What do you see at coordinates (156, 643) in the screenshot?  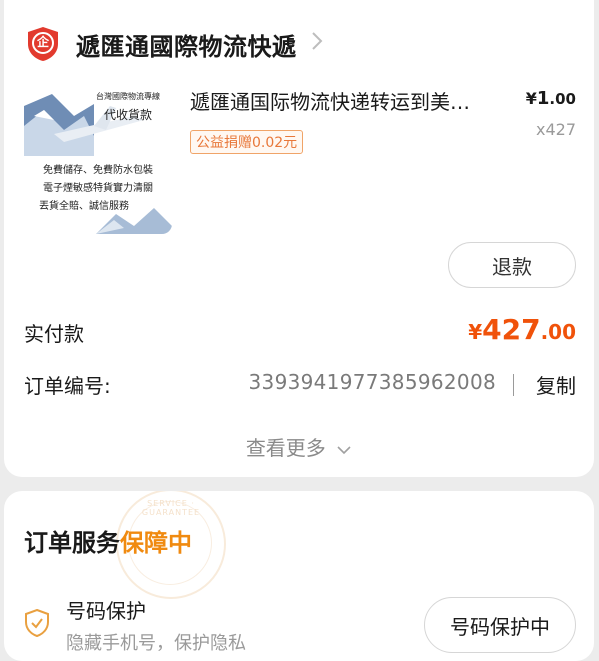 I see `number-protection-desc: 隐藏手机号，保护隐私` at bounding box center [156, 643].